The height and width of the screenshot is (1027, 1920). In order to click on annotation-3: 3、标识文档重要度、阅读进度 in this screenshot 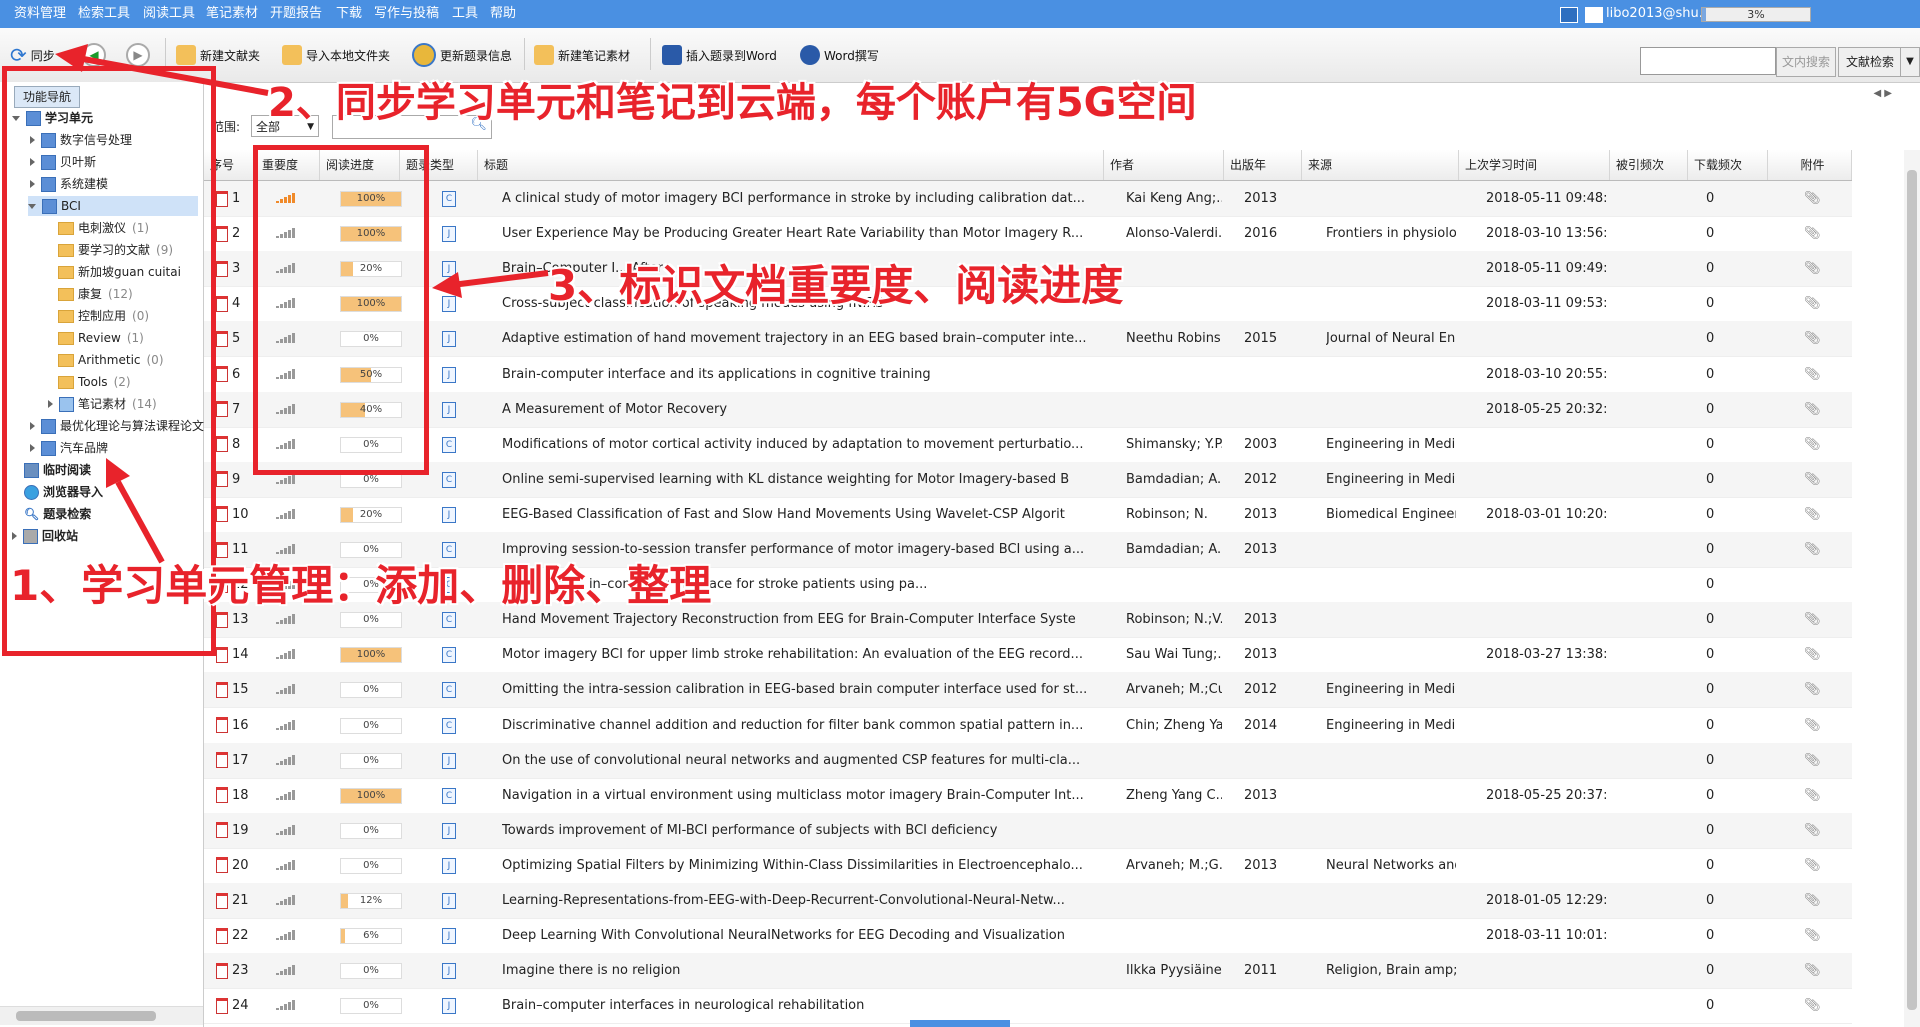, I will do `click(836, 285)`.